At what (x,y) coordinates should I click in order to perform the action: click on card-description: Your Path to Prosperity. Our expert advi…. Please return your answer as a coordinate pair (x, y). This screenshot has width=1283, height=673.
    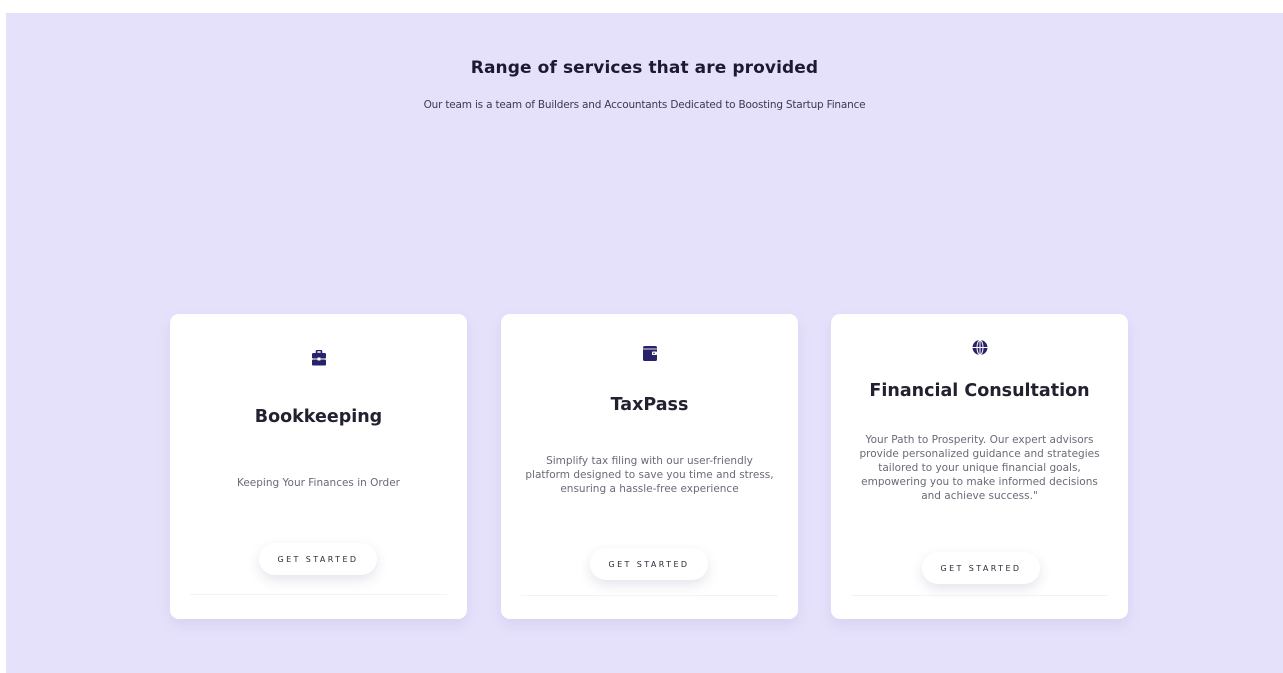
    Looking at the image, I should click on (979, 468).